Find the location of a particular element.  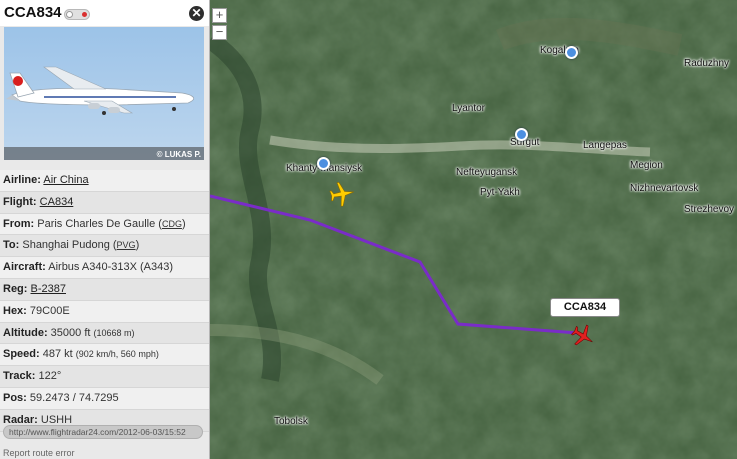

detail-value-hex: 79C00E is located at coordinates (49, 310).